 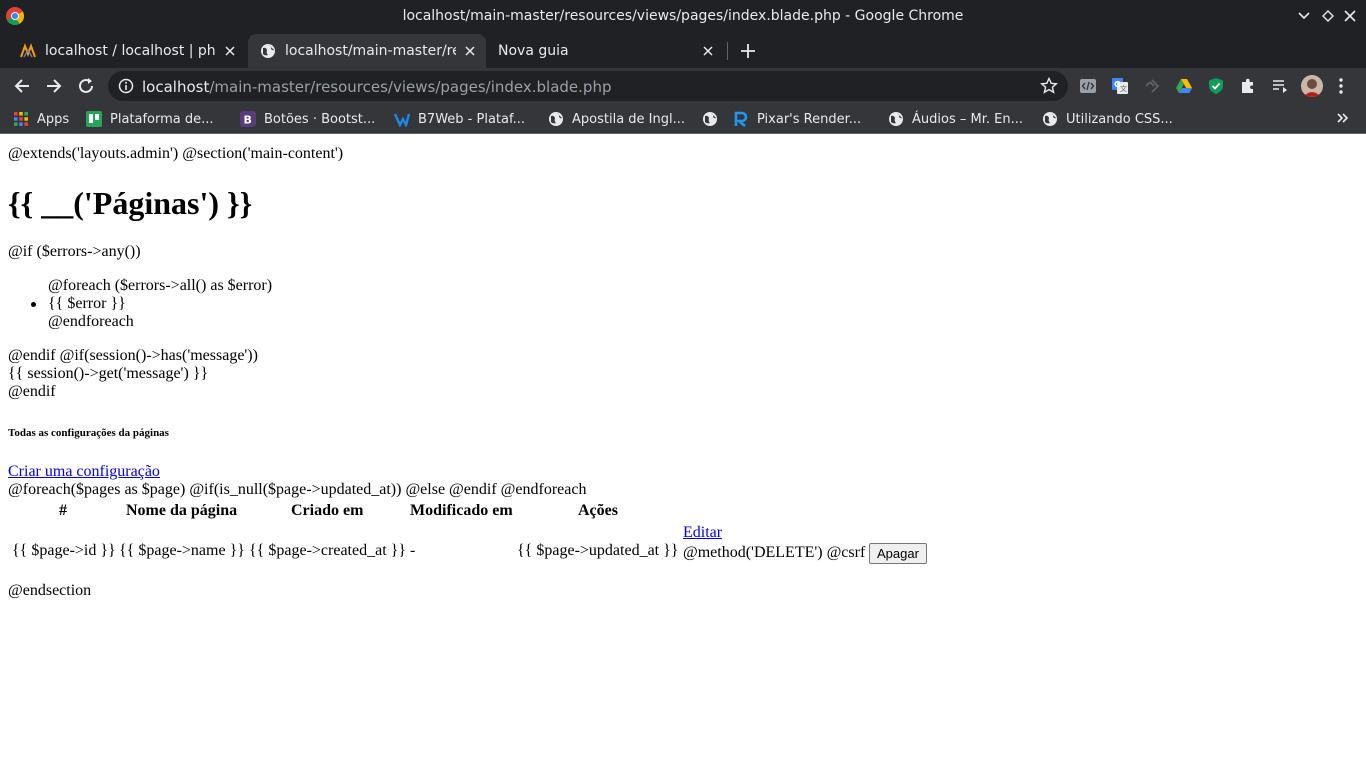 What do you see at coordinates (327, 550) in the screenshot?
I see `table-cell-created: {{ $page->created_at }}` at bounding box center [327, 550].